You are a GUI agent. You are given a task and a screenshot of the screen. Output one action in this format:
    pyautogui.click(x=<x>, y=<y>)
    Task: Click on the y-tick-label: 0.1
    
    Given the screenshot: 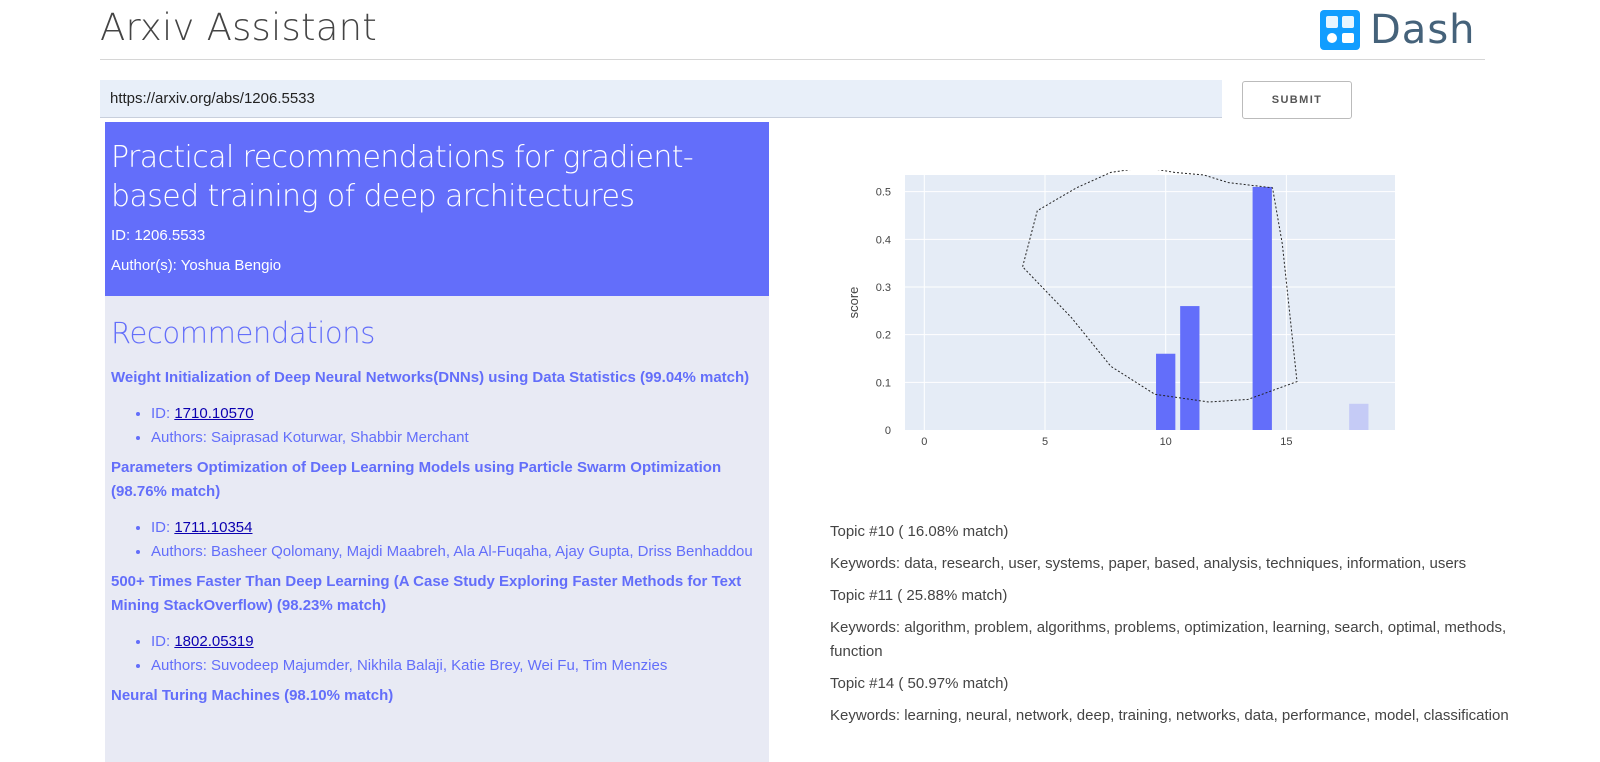 What is the action you would take?
    pyautogui.click(x=883, y=383)
    